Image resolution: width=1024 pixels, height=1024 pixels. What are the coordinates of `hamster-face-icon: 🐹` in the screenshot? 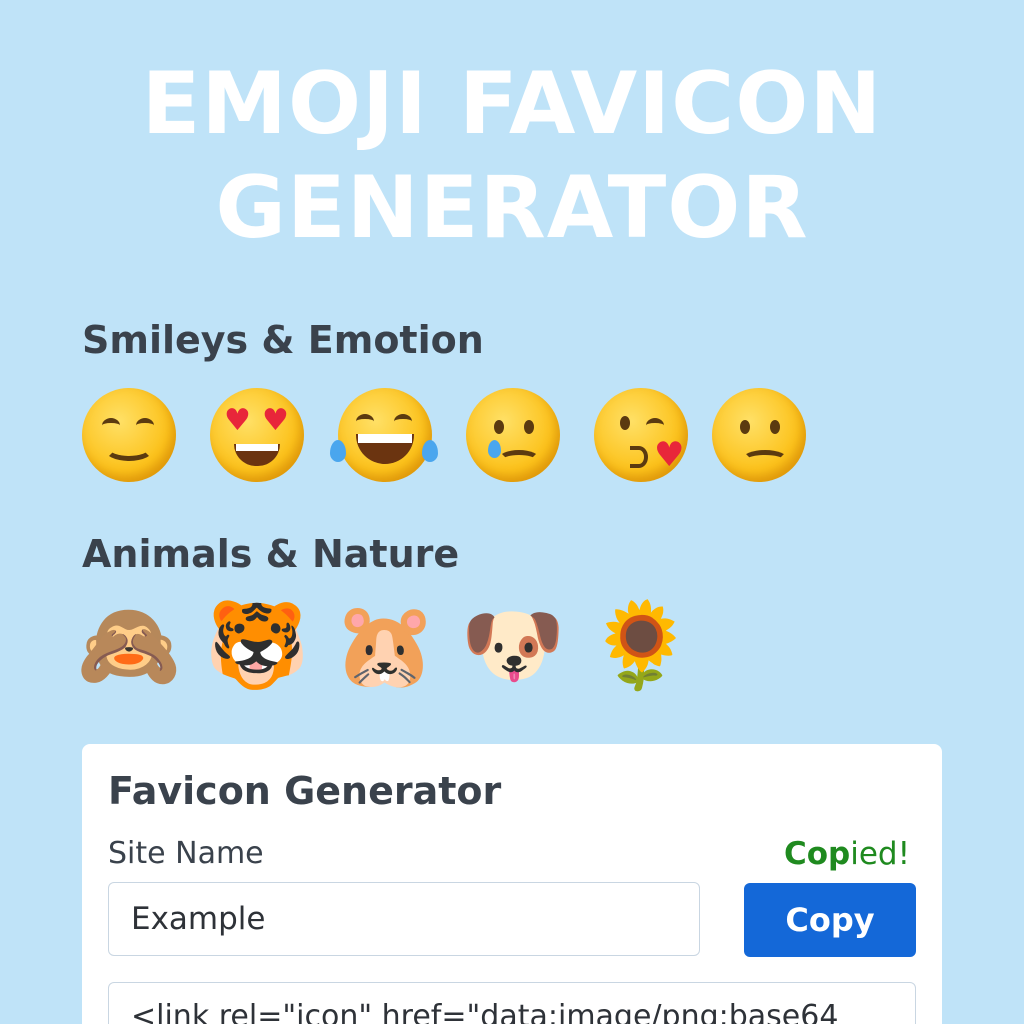 It's located at (385, 645).